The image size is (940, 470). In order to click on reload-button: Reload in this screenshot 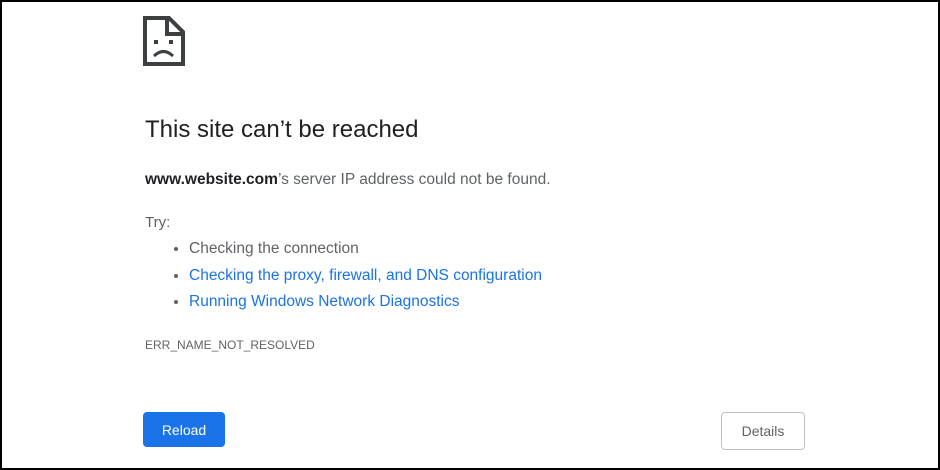, I will do `click(184, 429)`.